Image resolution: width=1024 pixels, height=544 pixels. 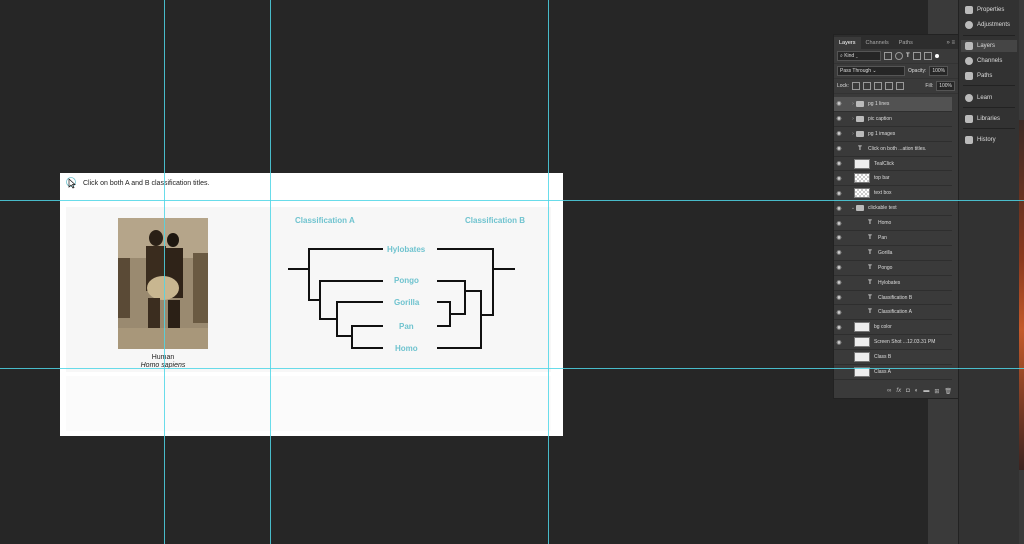 What do you see at coordinates (984, 10) in the screenshot?
I see `dock-properties: Properties` at bounding box center [984, 10].